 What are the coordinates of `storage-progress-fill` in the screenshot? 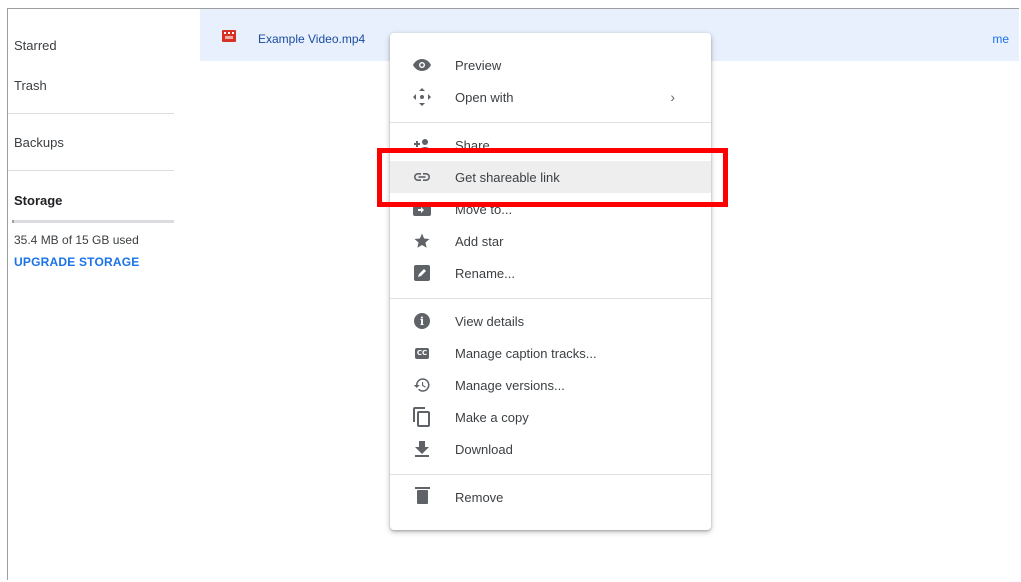 It's located at (13, 221).